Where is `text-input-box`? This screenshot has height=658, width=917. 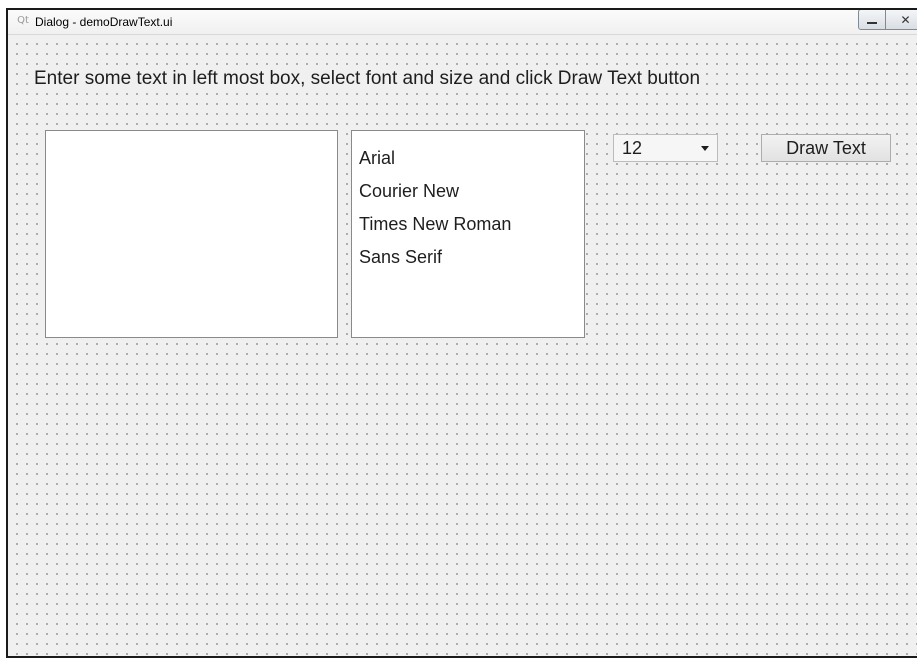
text-input-box is located at coordinates (191, 234).